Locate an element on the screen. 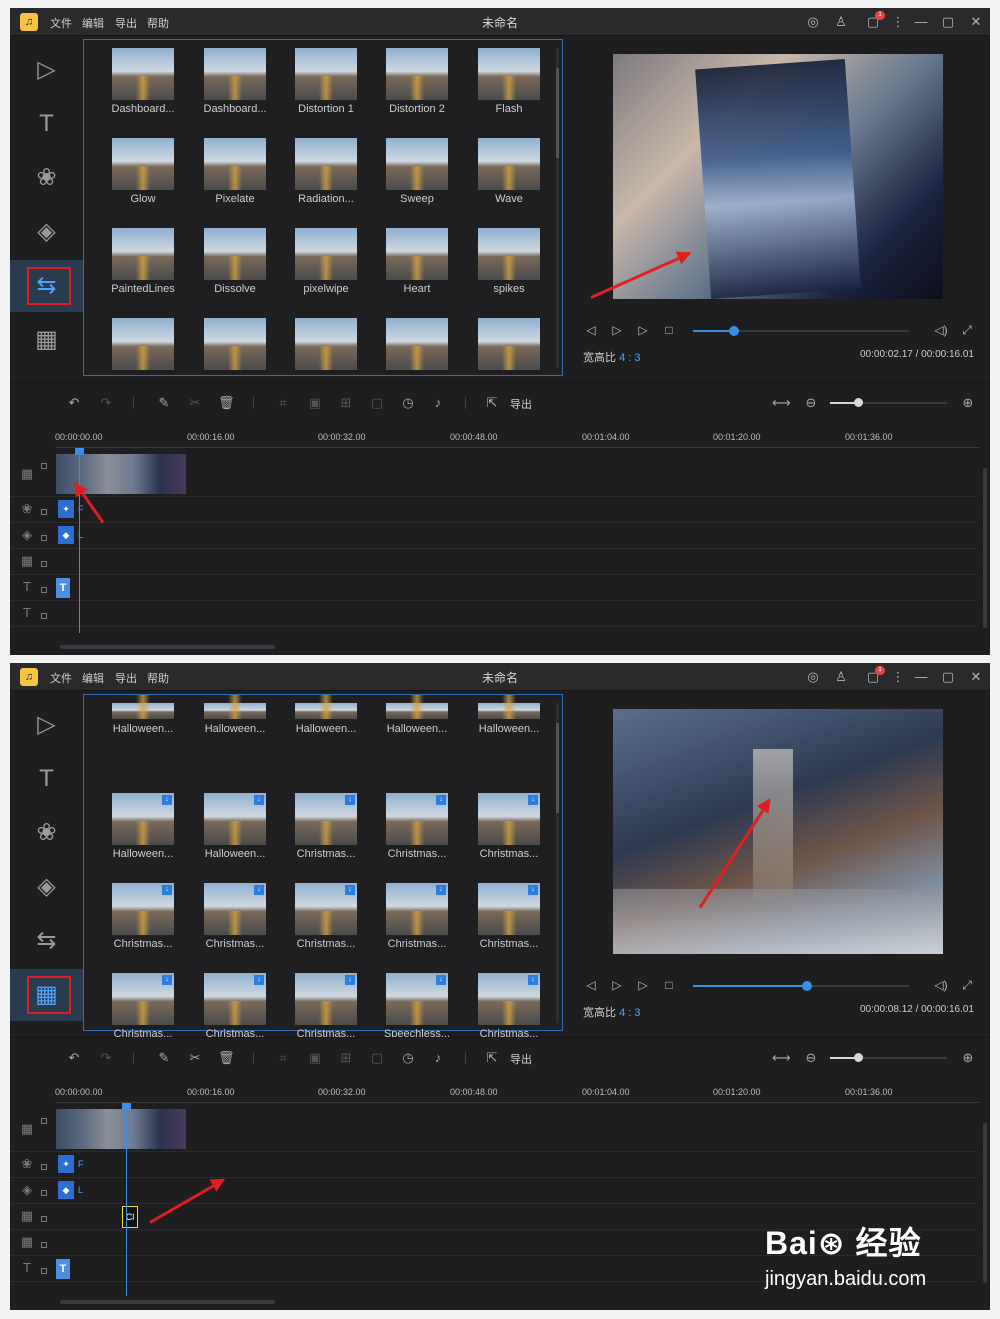 This screenshot has width=1000, height=1319. sidebar-item-text: T is located at coordinates (46, 124).